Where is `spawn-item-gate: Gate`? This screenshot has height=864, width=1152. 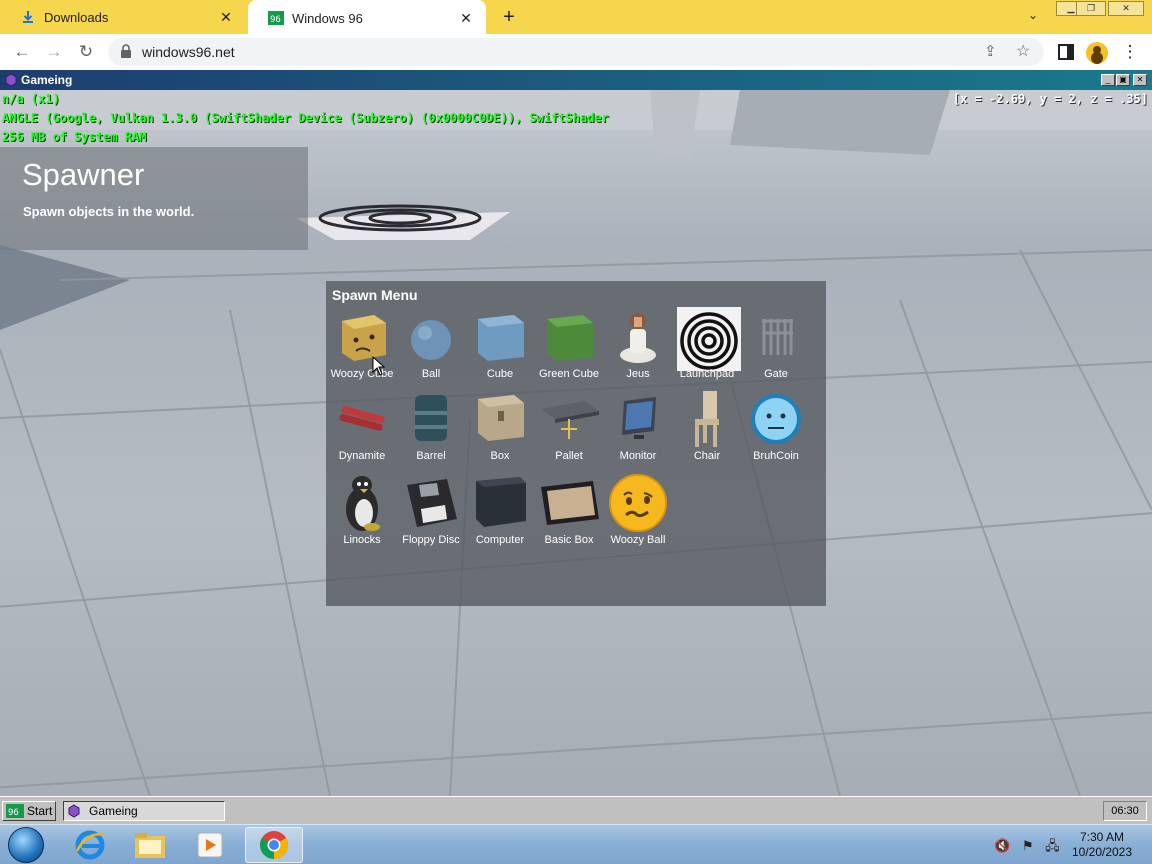
spawn-item-gate: Gate is located at coordinates (776, 345).